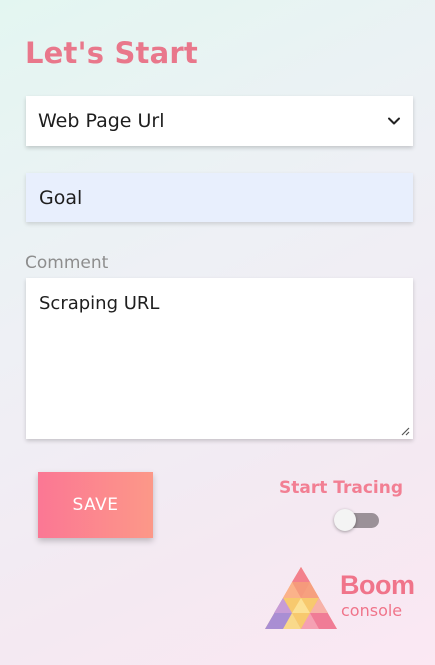 This screenshot has width=435, height=665. I want to click on start-tracing-label: Start Tracing, so click(341, 488).